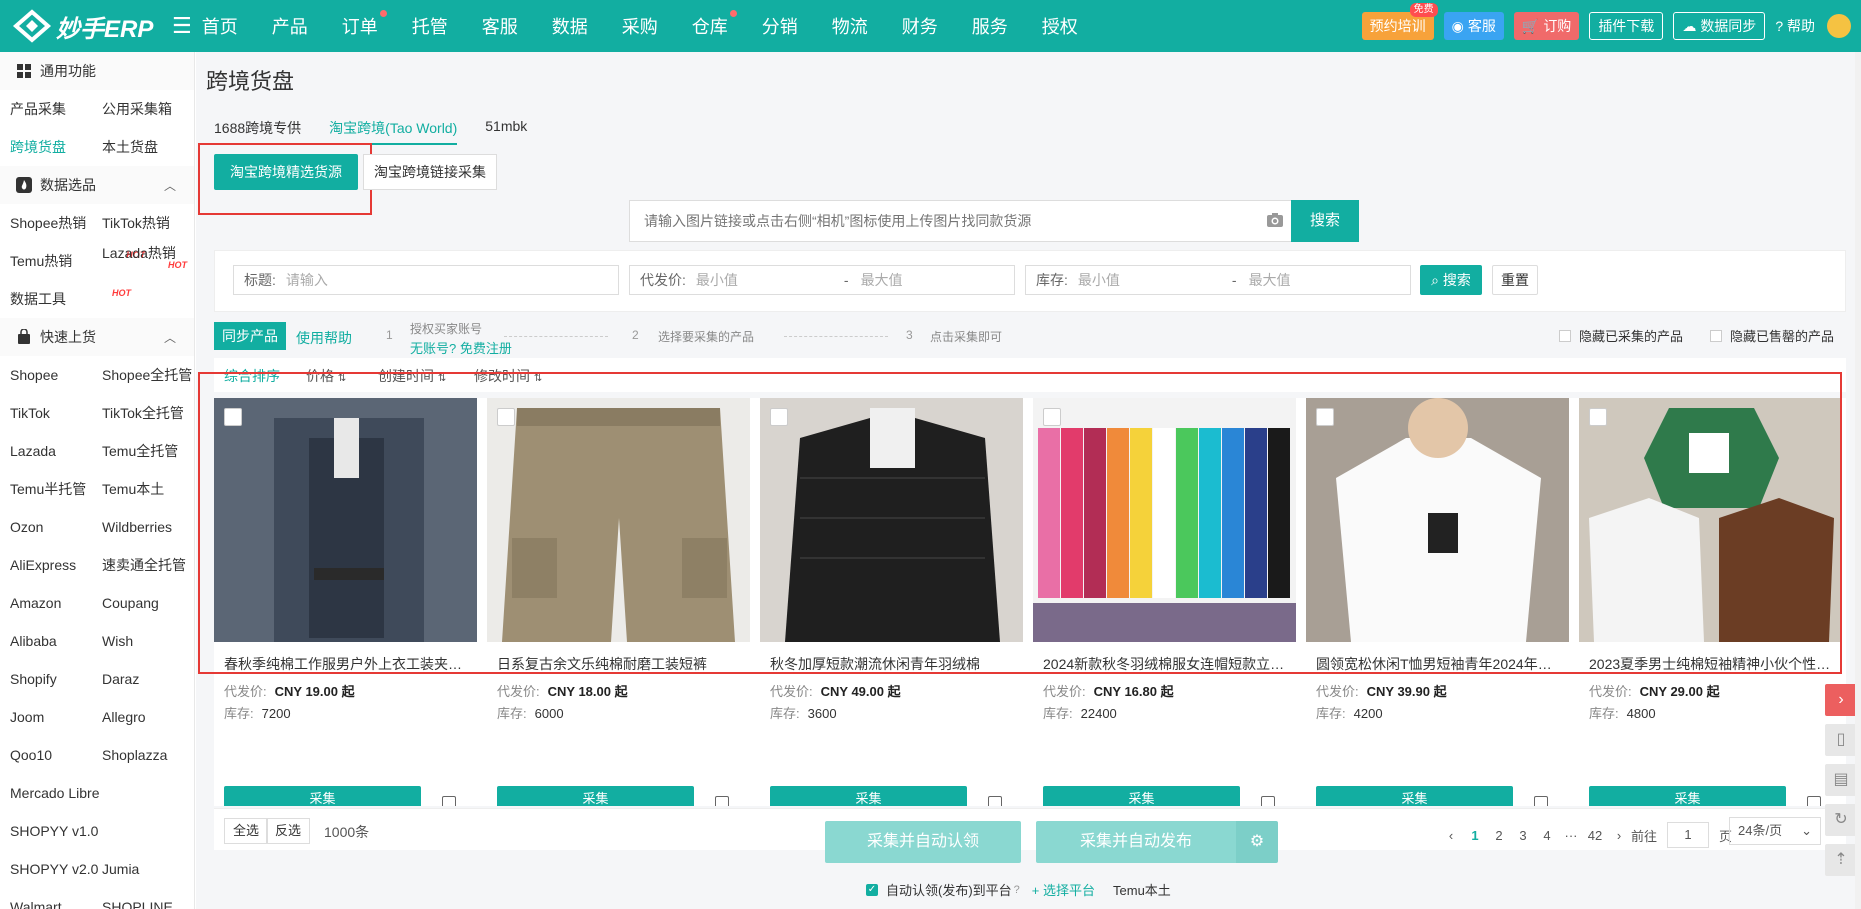 The height and width of the screenshot is (909, 1861). Describe the element at coordinates (56, 147) in the screenshot. I see `sidebar-item-crossborder-supply: 跨境货盘` at that location.